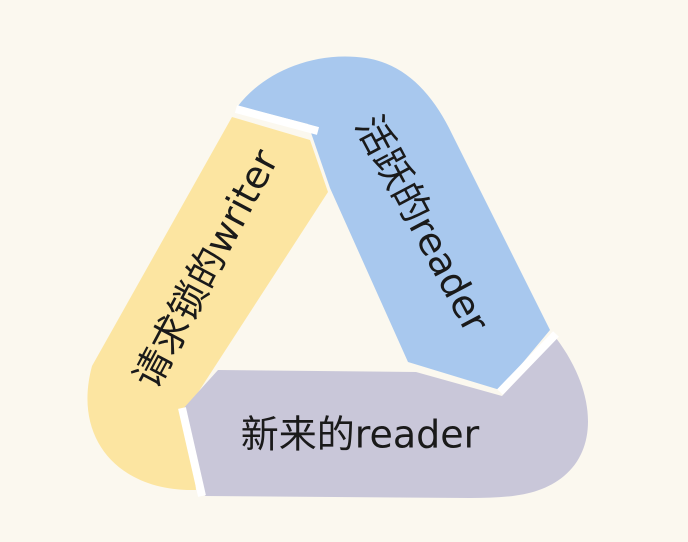 The image size is (688, 542). I want to click on label-new-reader: 新来的reader, so click(360, 435).